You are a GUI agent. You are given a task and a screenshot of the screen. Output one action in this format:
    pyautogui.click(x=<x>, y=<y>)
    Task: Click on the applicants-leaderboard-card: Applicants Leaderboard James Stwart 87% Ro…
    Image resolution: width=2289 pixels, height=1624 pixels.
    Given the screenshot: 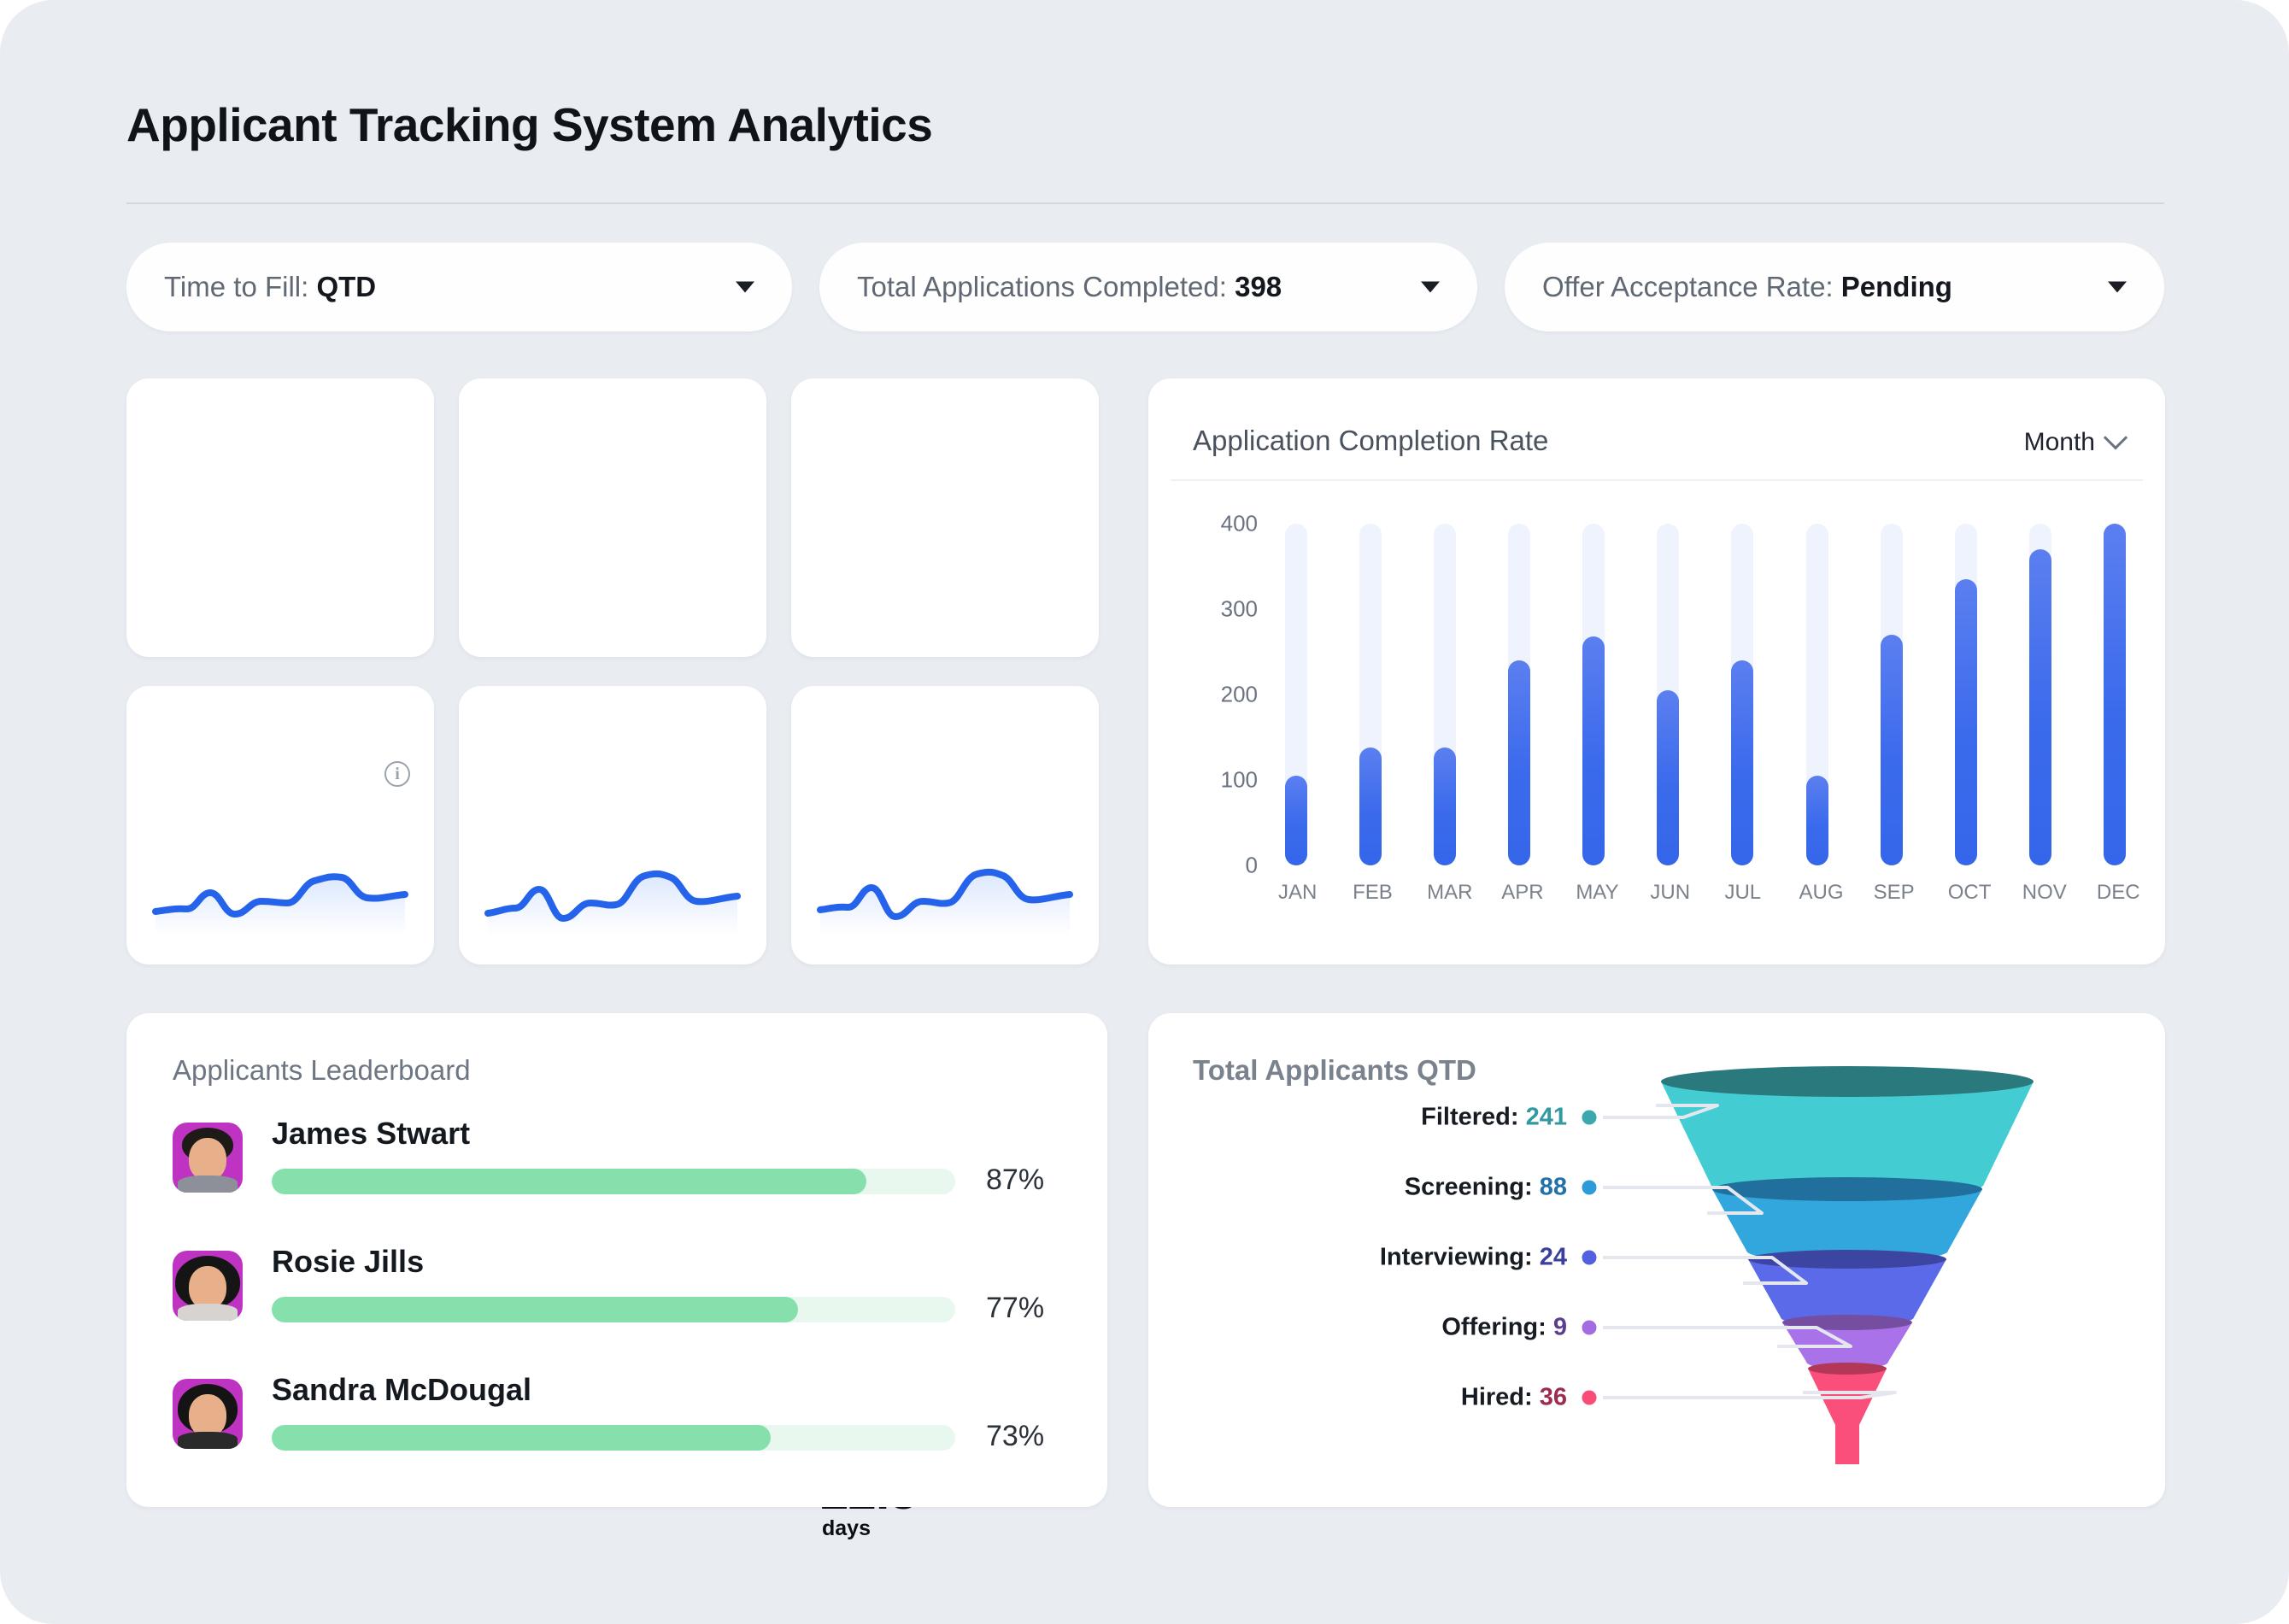 What is the action you would take?
    pyautogui.click(x=616, y=1260)
    